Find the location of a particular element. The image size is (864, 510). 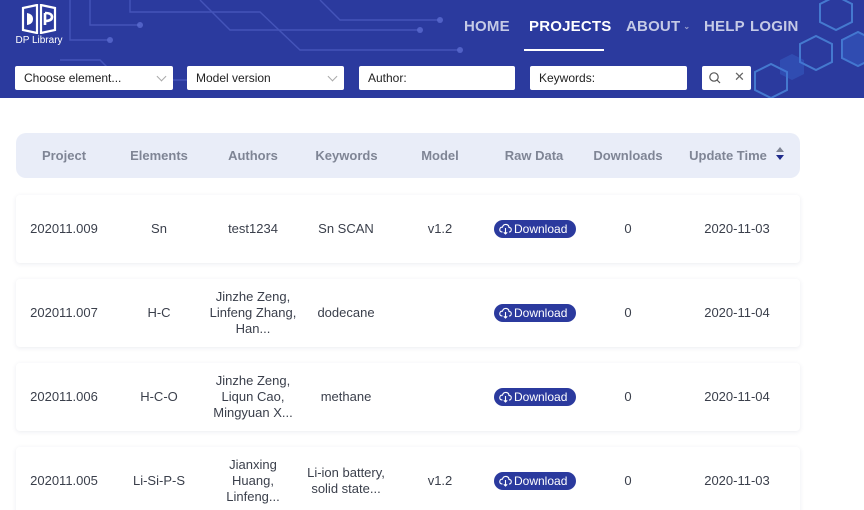

column-header-authors: Authors is located at coordinates (253, 155).